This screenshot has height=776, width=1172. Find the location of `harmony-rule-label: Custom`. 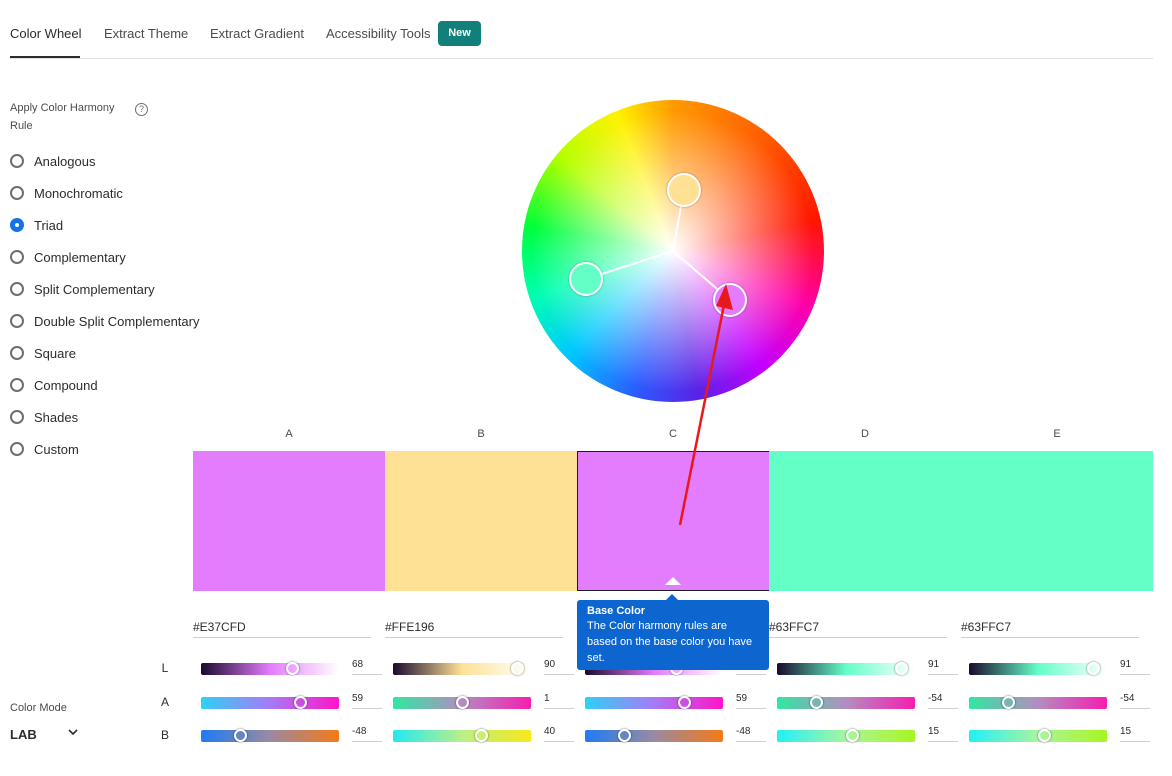

harmony-rule-label: Custom is located at coordinates (56, 449).